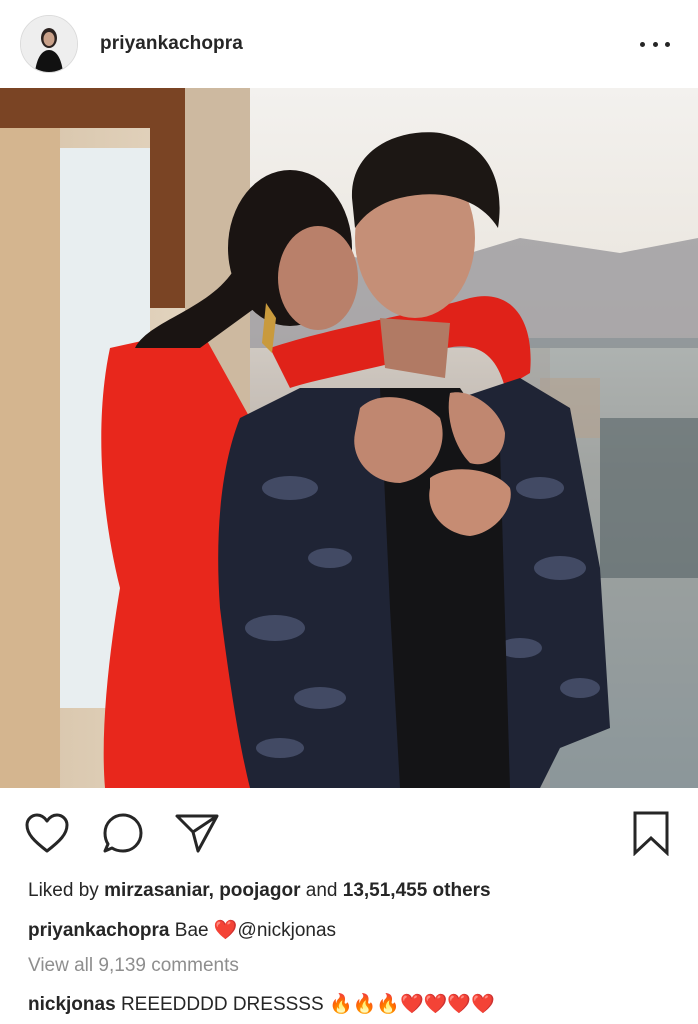  I want to click on liked-by-user-link: mirzasaniar, so click(156, 890).